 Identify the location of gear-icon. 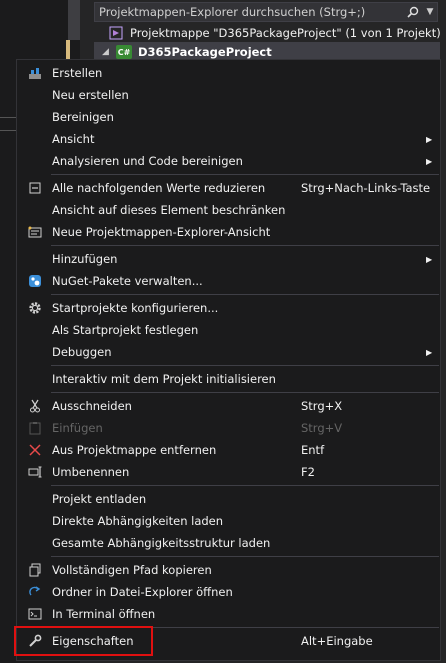
(35, 308).